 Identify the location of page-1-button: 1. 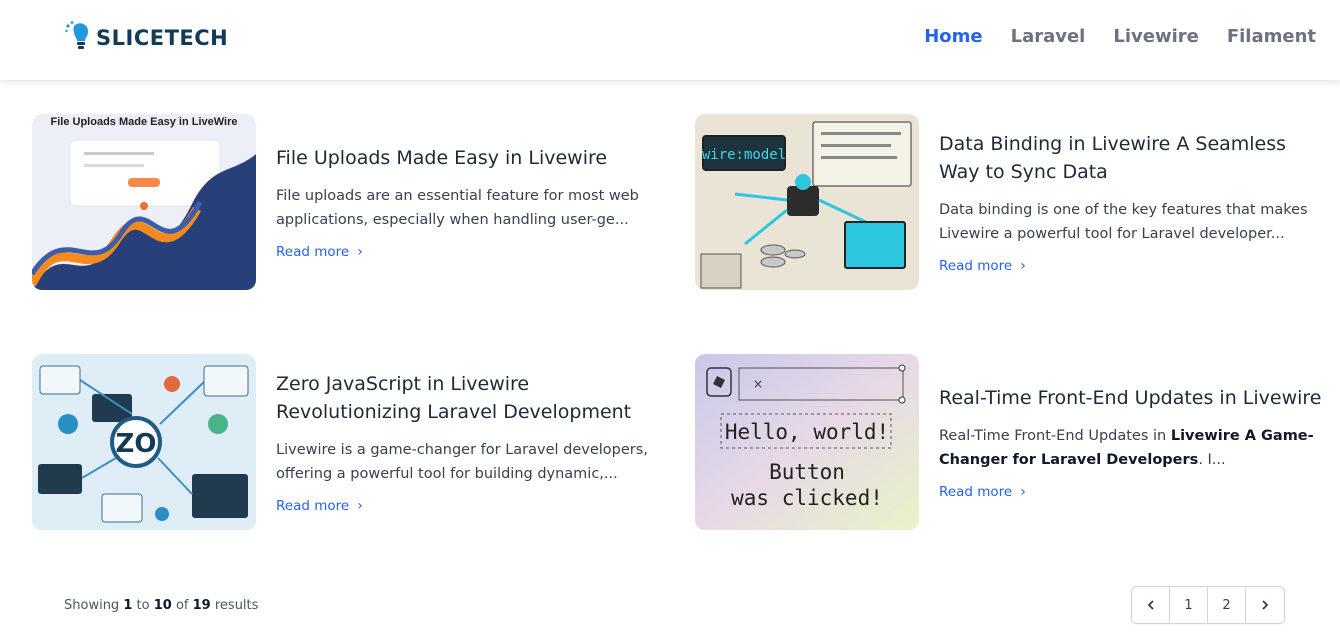
(1189, 605).